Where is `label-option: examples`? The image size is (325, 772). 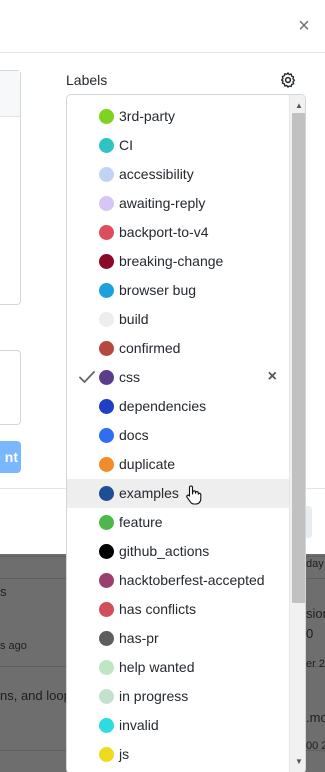 label-option: examples is located at coordinates (178, 493).